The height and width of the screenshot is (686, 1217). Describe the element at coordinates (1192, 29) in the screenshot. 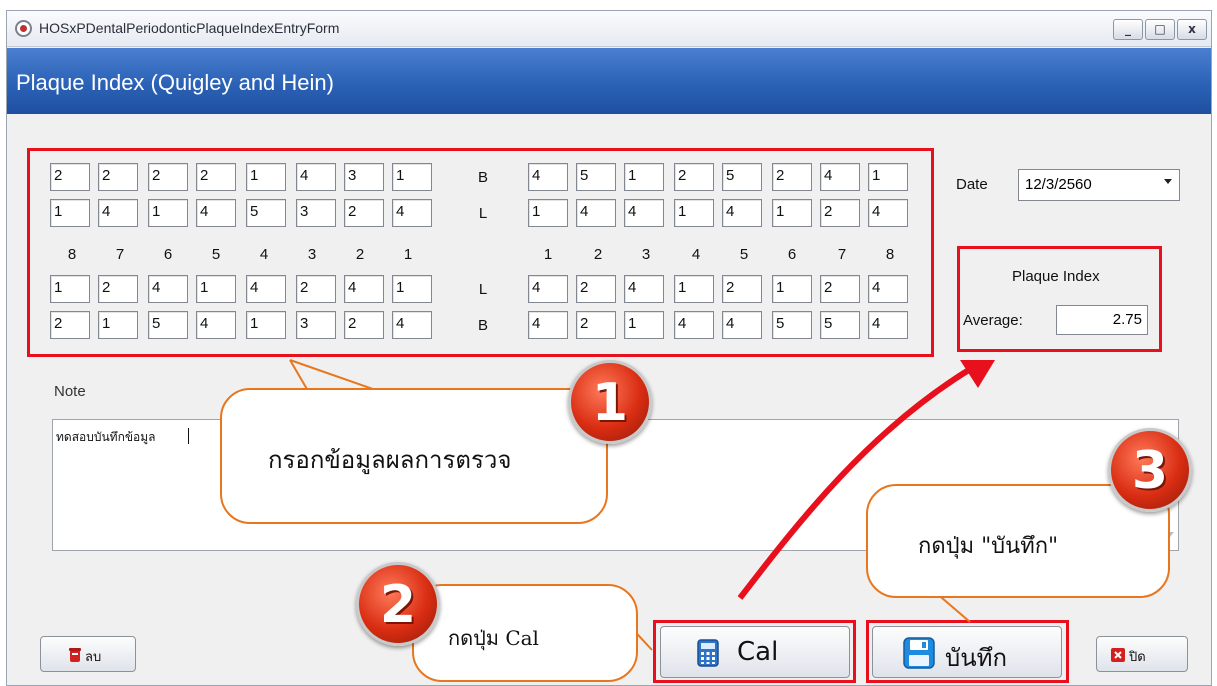

I see `close-window-button: x` at that location.